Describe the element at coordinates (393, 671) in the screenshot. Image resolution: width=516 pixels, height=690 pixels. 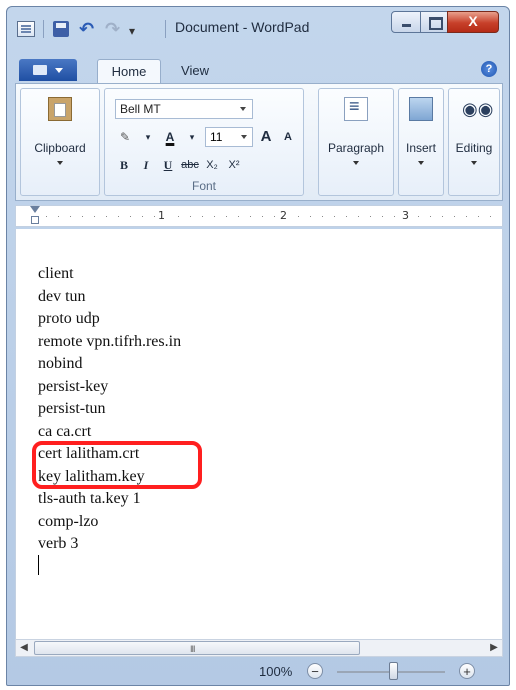
I see `zoom-slider-thumb` at that location.